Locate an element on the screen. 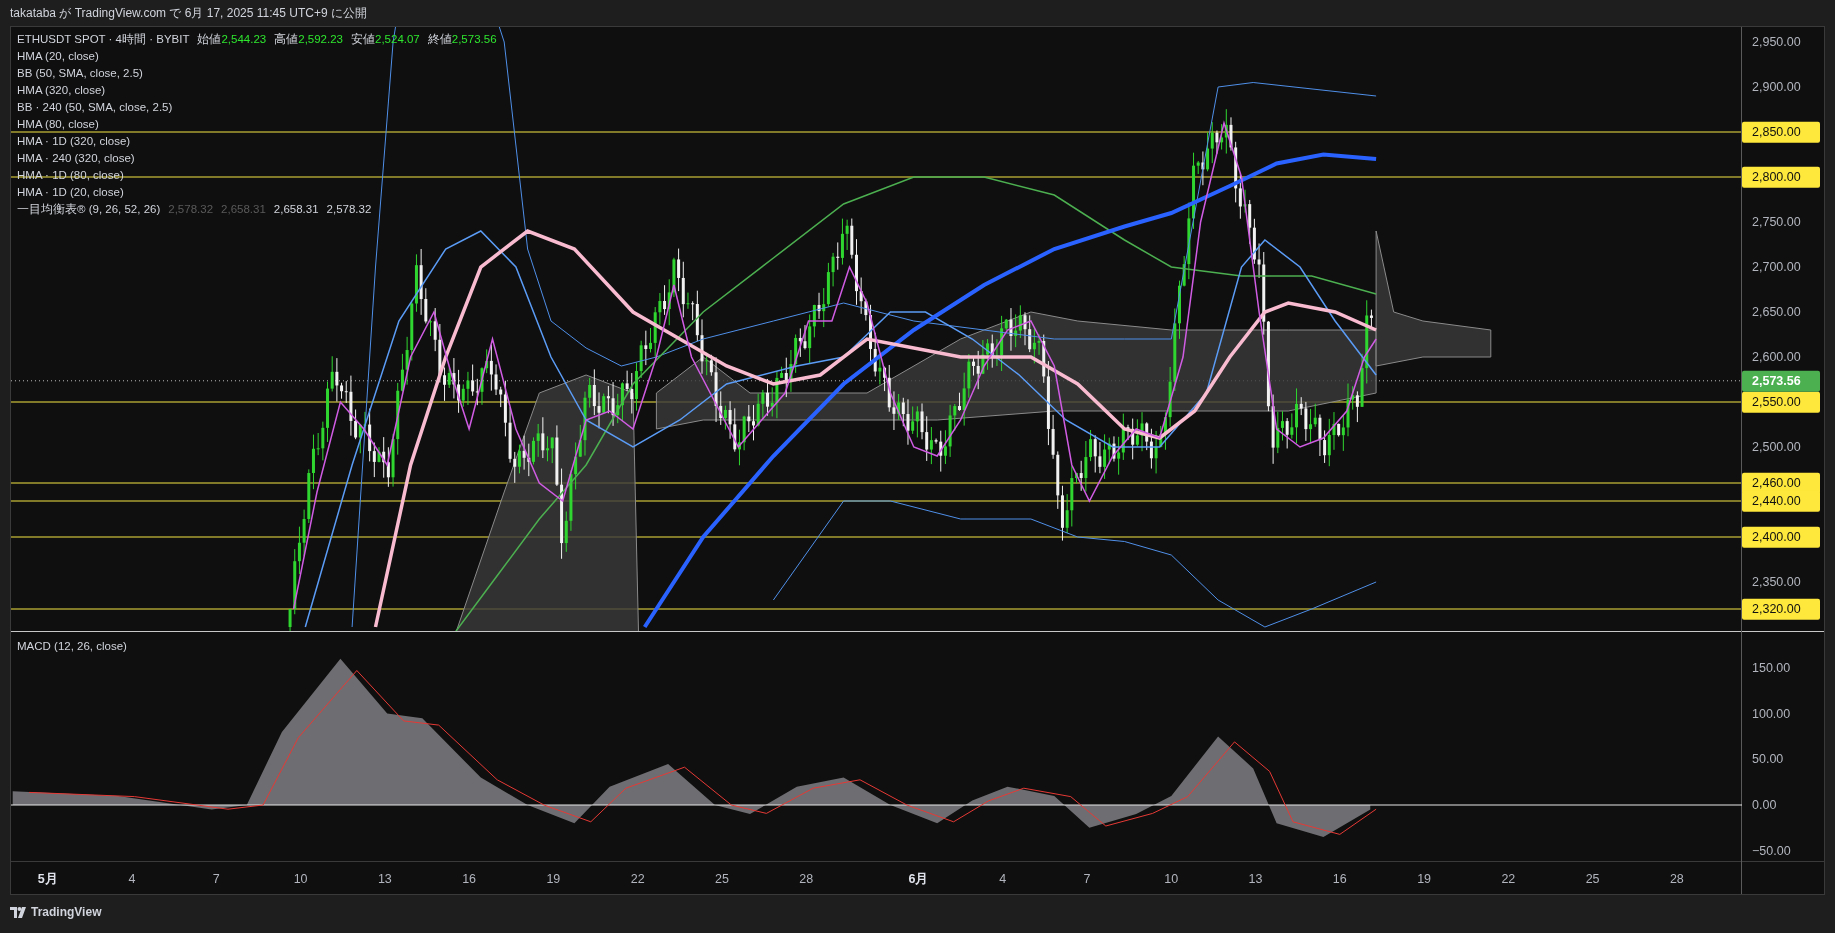 The width and height of the screenshot is (1835, 933). indicator-label: HMA · 1D (80, close) is located at coordinates (71, 175).